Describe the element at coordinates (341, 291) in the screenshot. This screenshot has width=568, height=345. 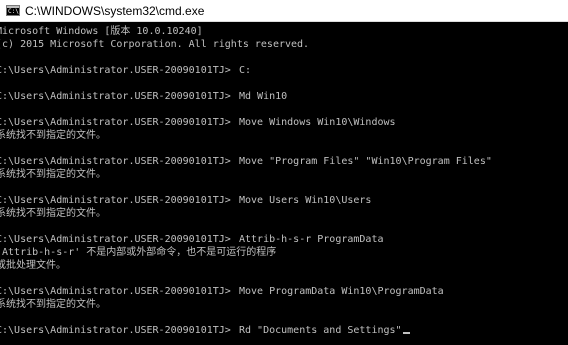
I see `command-text: Move ProgramData Win10\ProgramData` at that location.